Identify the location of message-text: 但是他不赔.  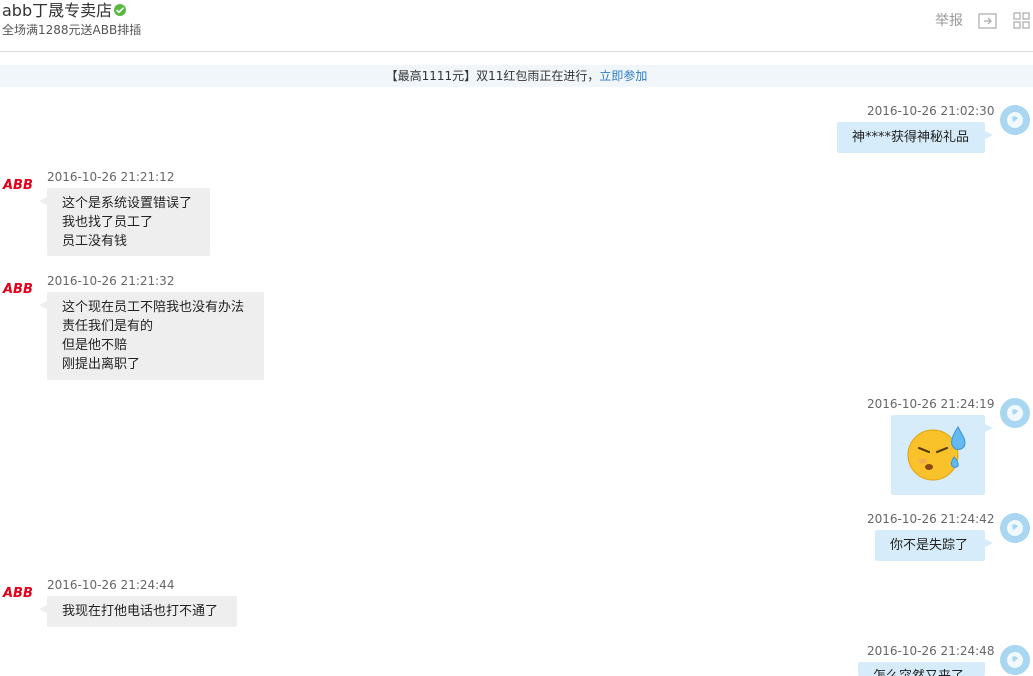
(95, 345).